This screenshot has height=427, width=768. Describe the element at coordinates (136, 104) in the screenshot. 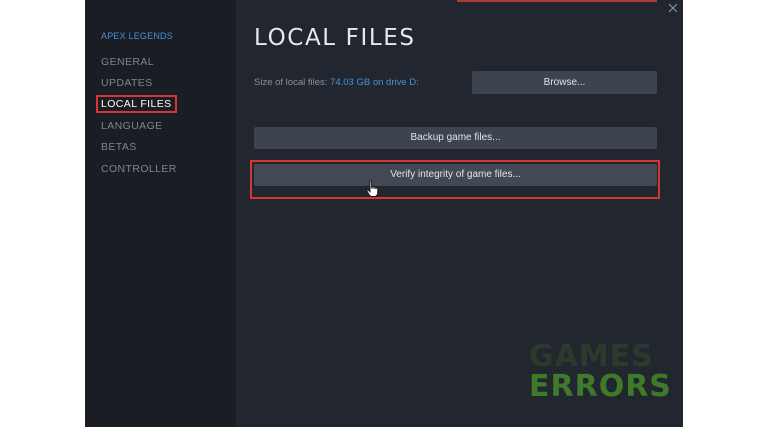

I see `sidebar-item-local-files: LOCAL FILES` at that location.